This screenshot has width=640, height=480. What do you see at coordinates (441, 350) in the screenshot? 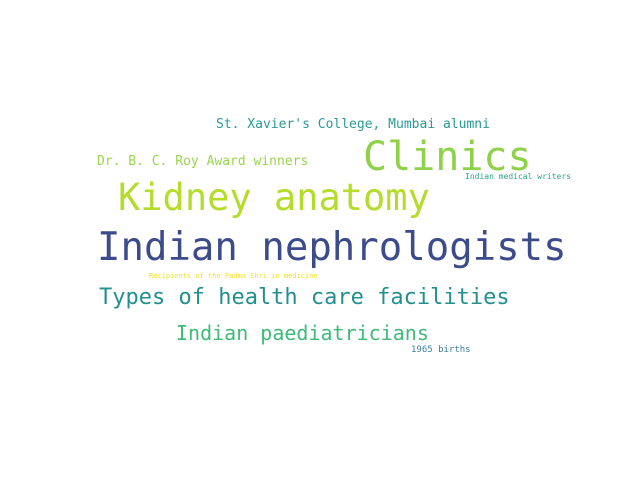
I see `word-1965-births: 1965 births` at bounding box center [441, 350].